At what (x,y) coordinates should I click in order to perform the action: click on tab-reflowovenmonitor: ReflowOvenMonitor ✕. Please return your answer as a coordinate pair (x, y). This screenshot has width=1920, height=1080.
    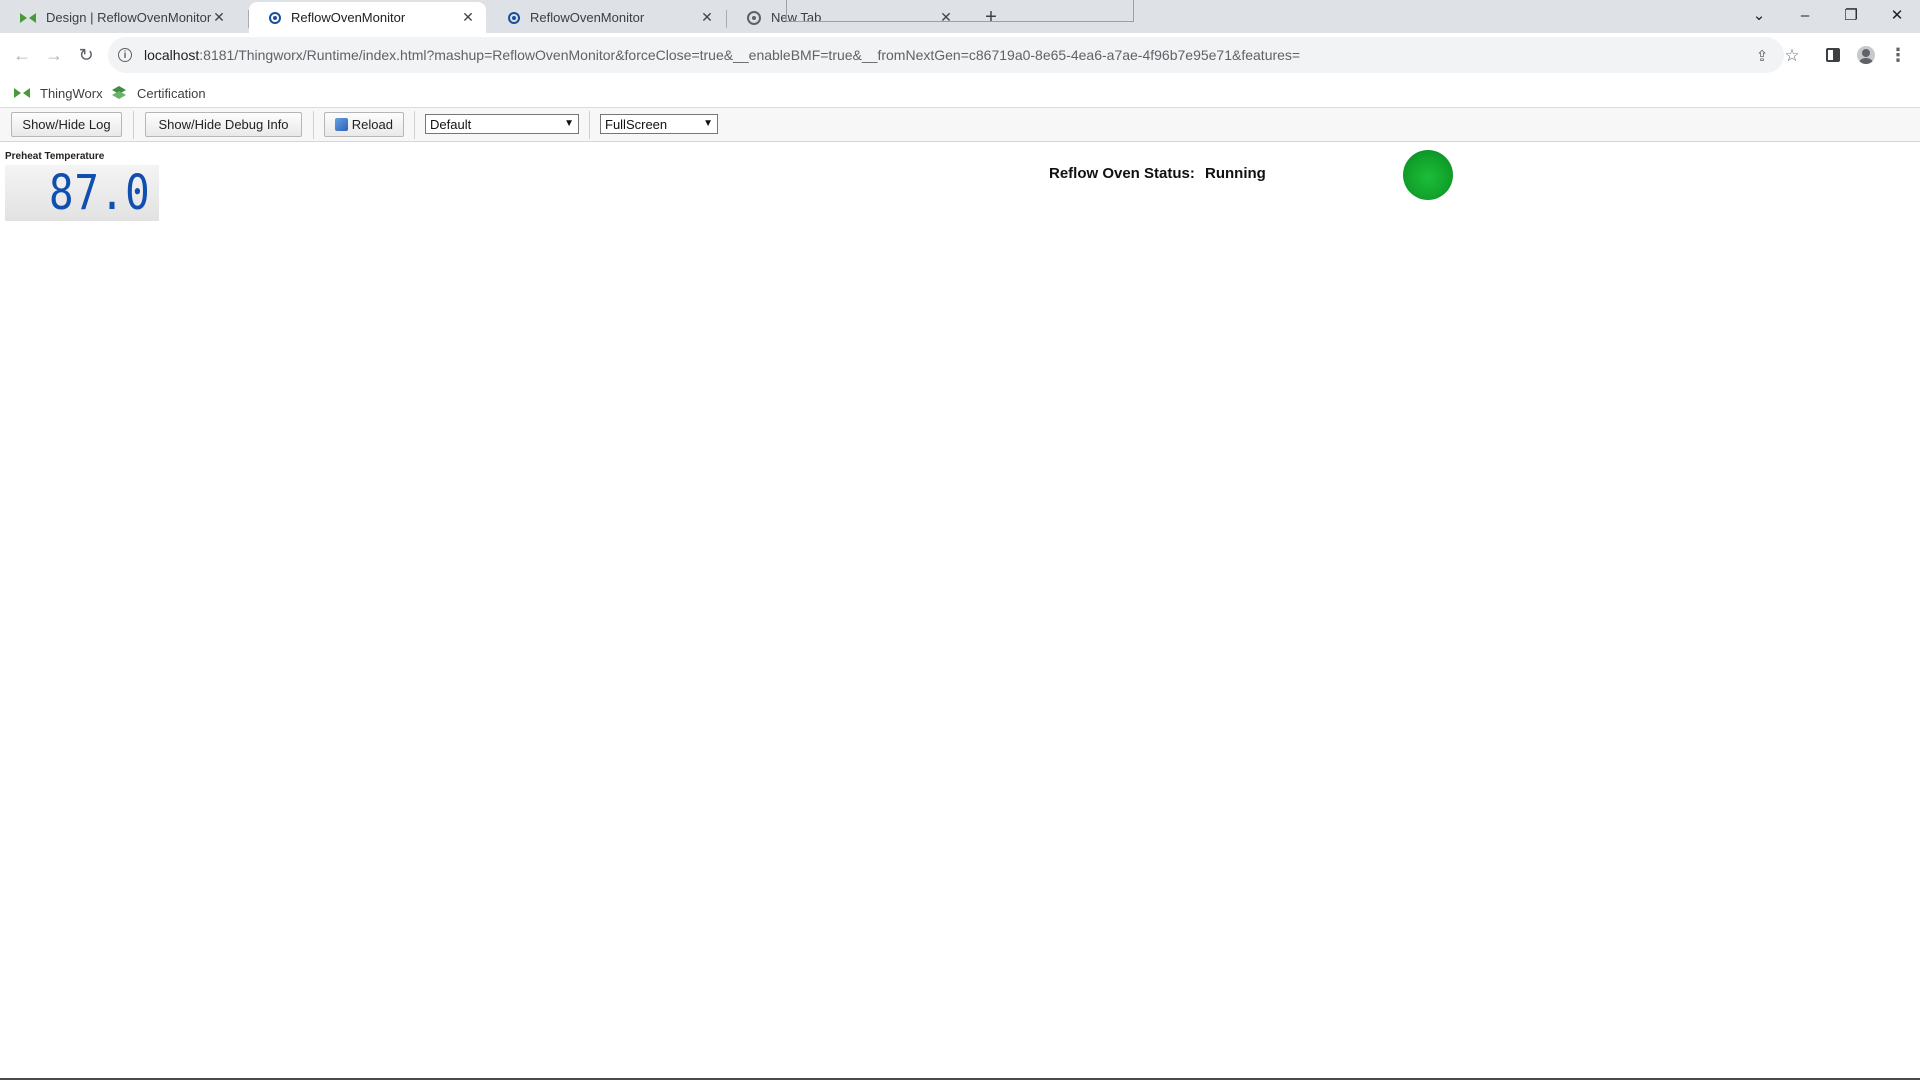
    Looking at the image, I should click on (606, 17).